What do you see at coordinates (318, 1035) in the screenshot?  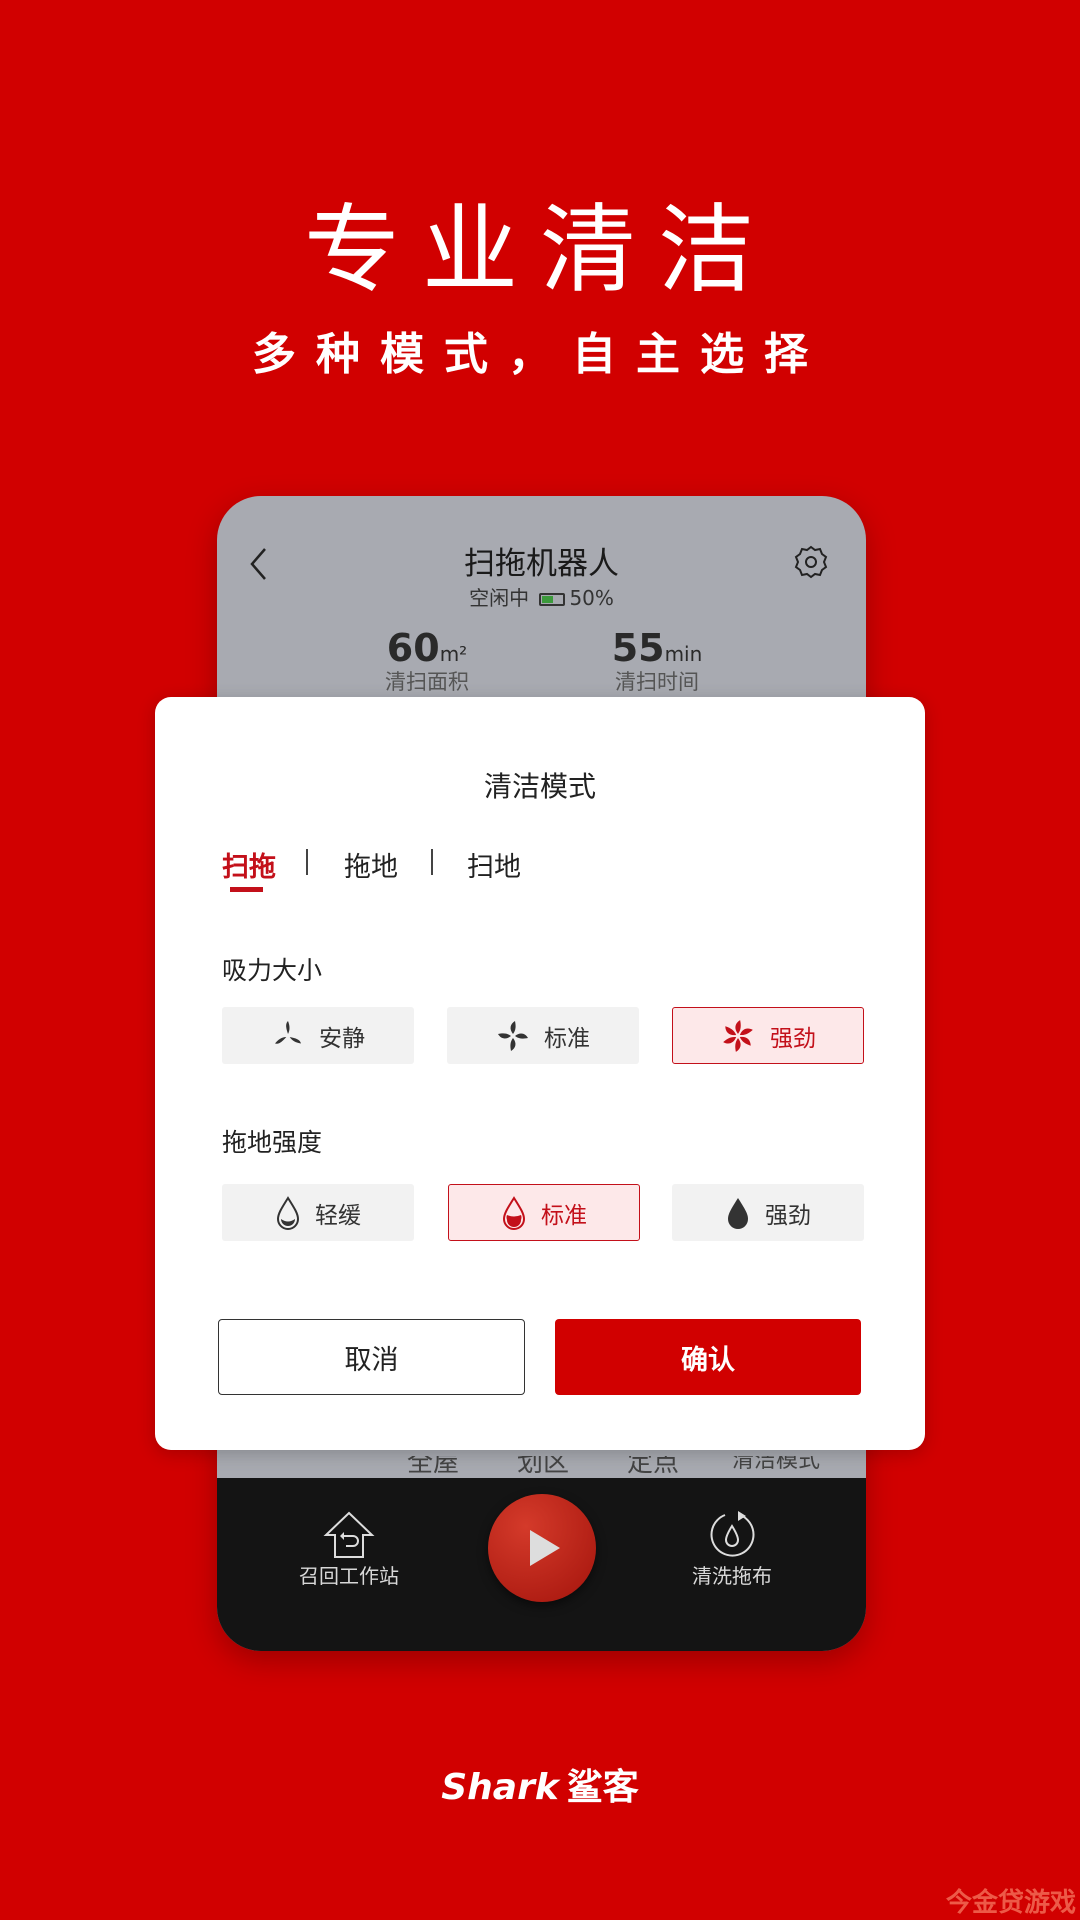 I see `suction-quiet-option: 安静` at bounding box center [318, 1035].